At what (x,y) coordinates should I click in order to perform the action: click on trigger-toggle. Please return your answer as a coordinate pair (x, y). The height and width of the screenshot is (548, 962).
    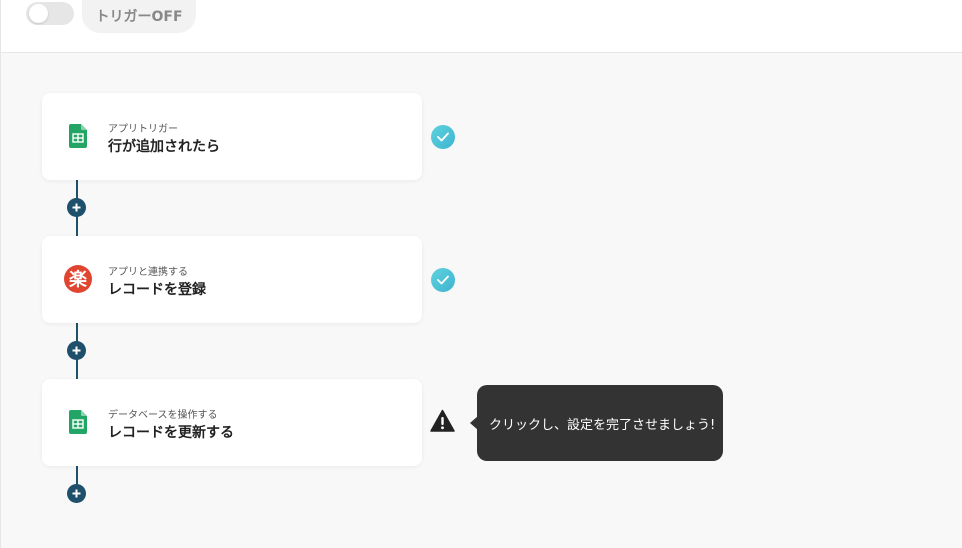
    Looking at the image, I should click on (50, 13).